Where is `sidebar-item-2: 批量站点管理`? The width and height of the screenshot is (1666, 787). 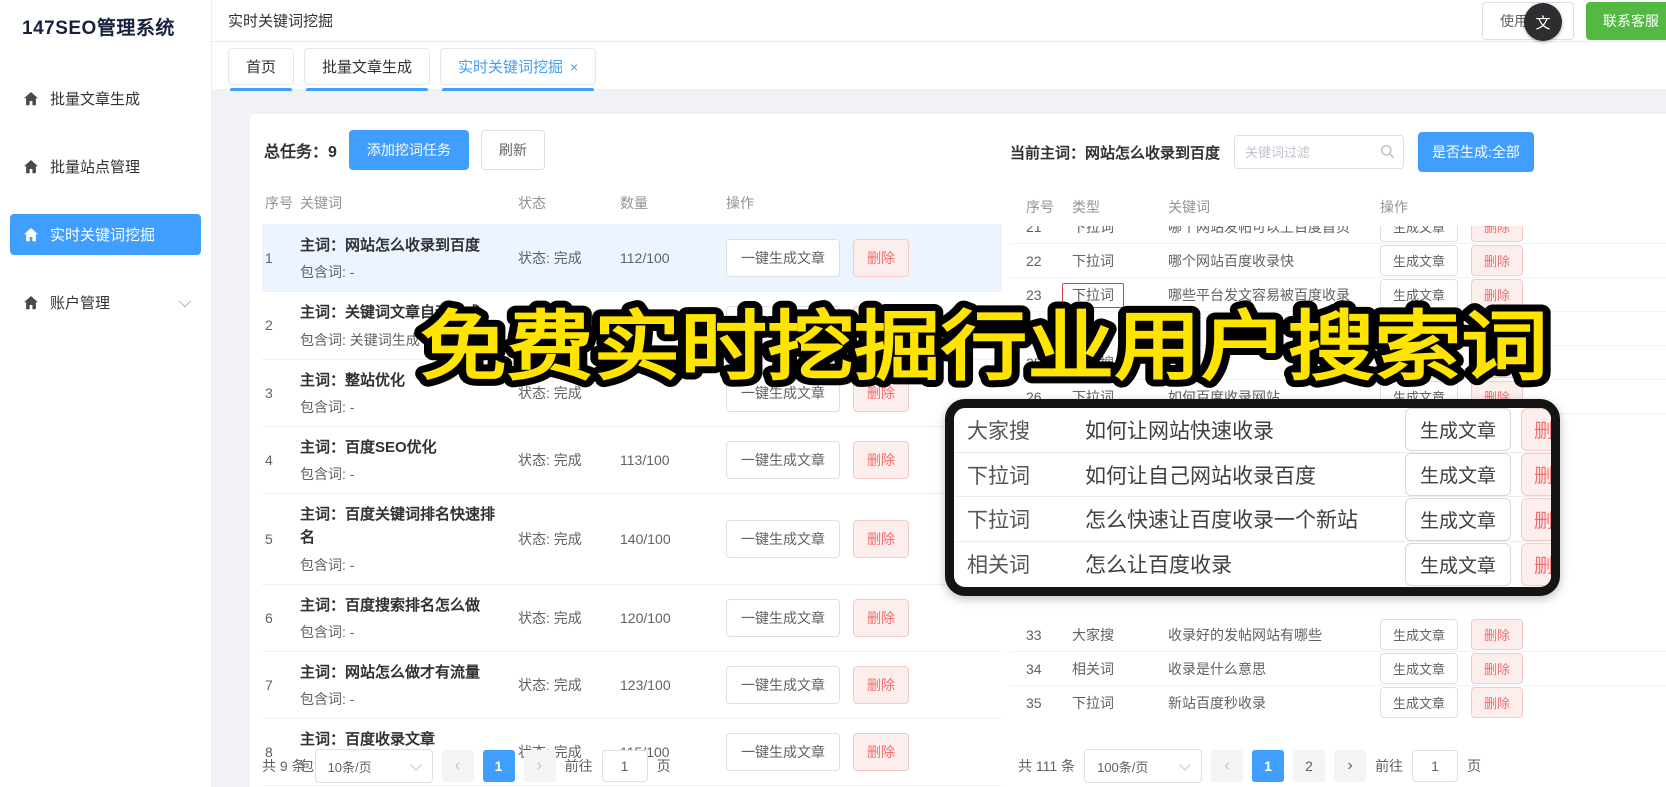
sidebar-item-2: 批量站点管理 is located at coordinates (105, 166).